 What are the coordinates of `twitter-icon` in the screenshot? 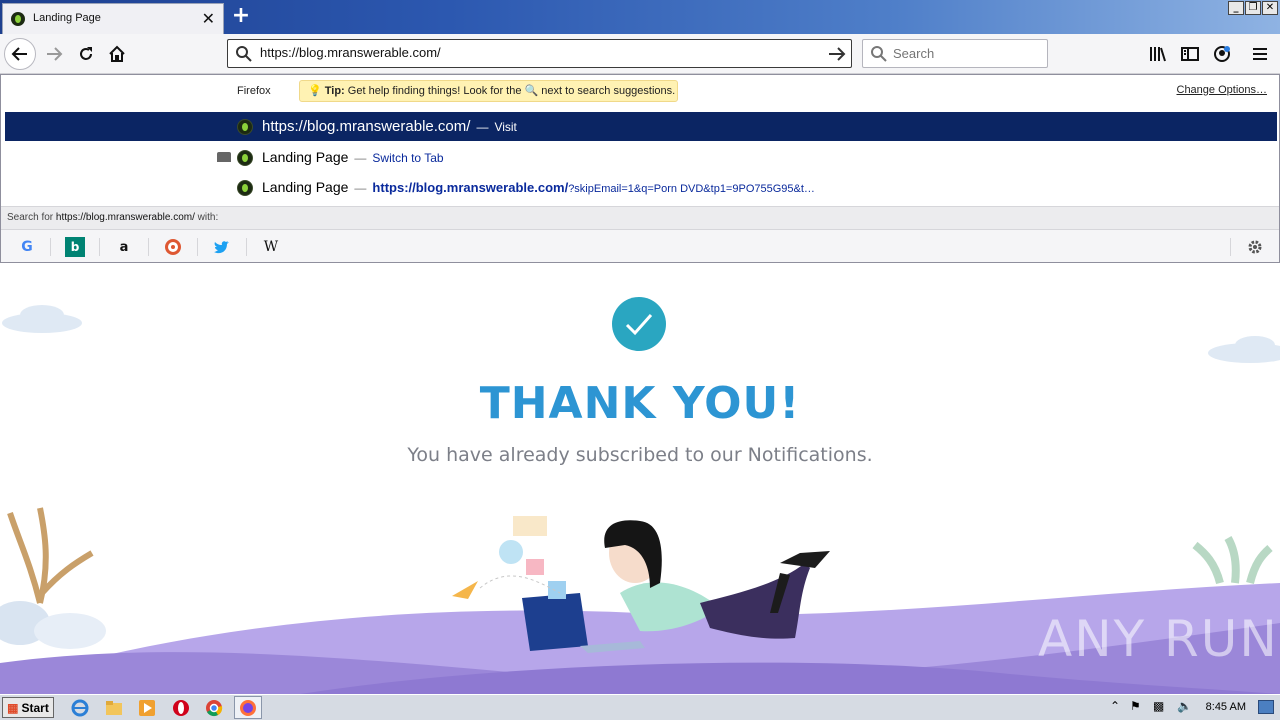 It's located at (222, 247).